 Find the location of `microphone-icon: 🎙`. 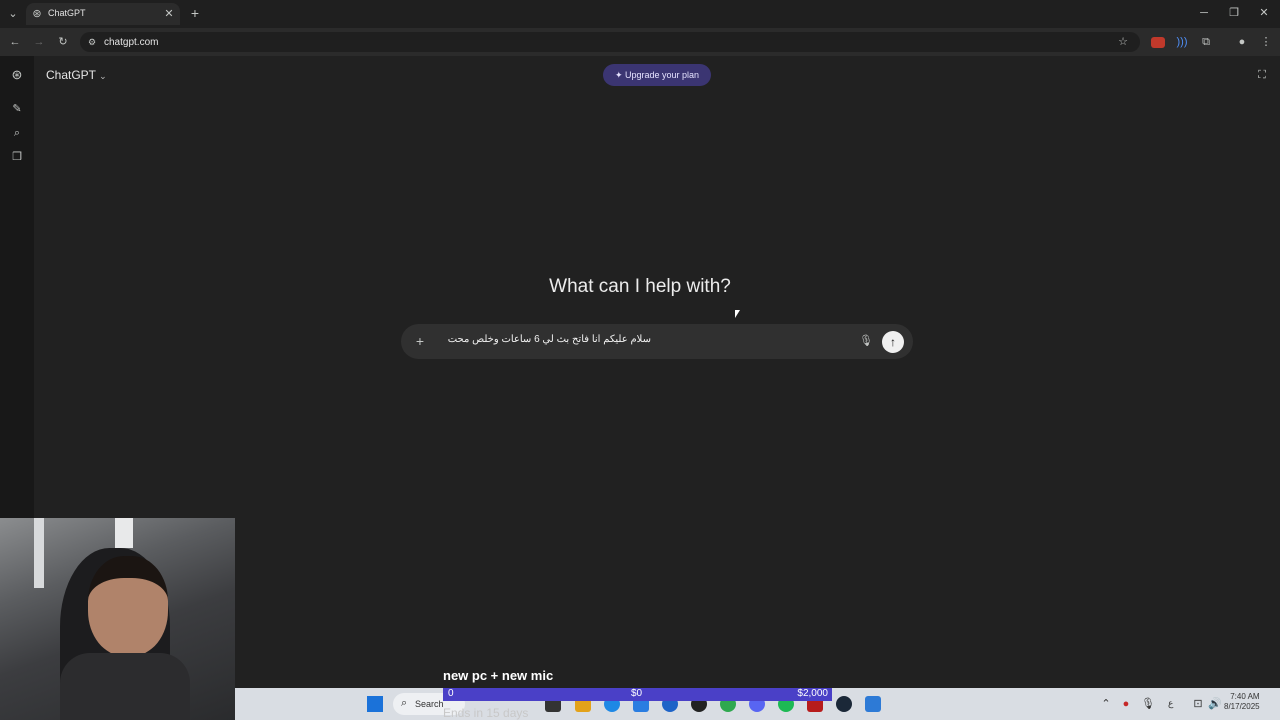

microphone-icon: 🎙 is located at coordinates (866, 341).